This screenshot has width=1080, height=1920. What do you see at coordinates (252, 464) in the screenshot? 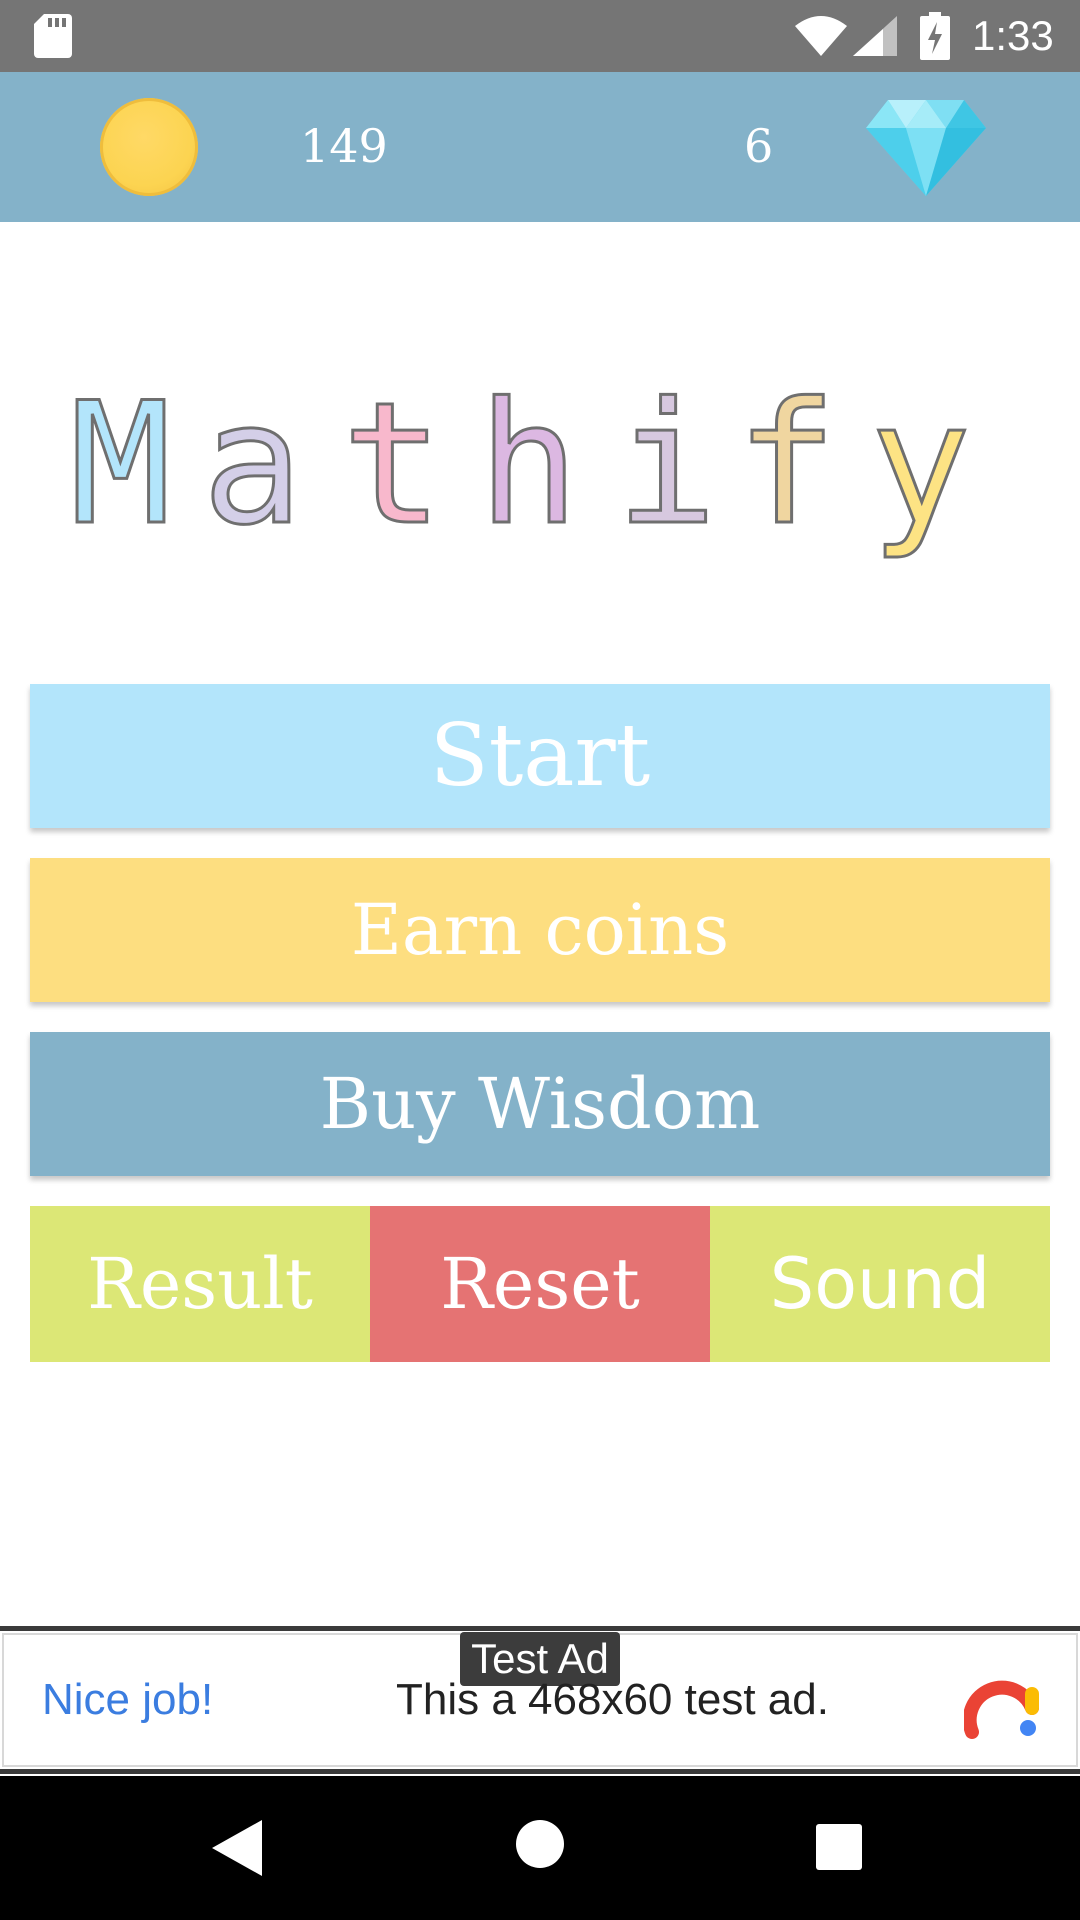
I see `logo-letter-a: a` at bounding box center [252, 464].